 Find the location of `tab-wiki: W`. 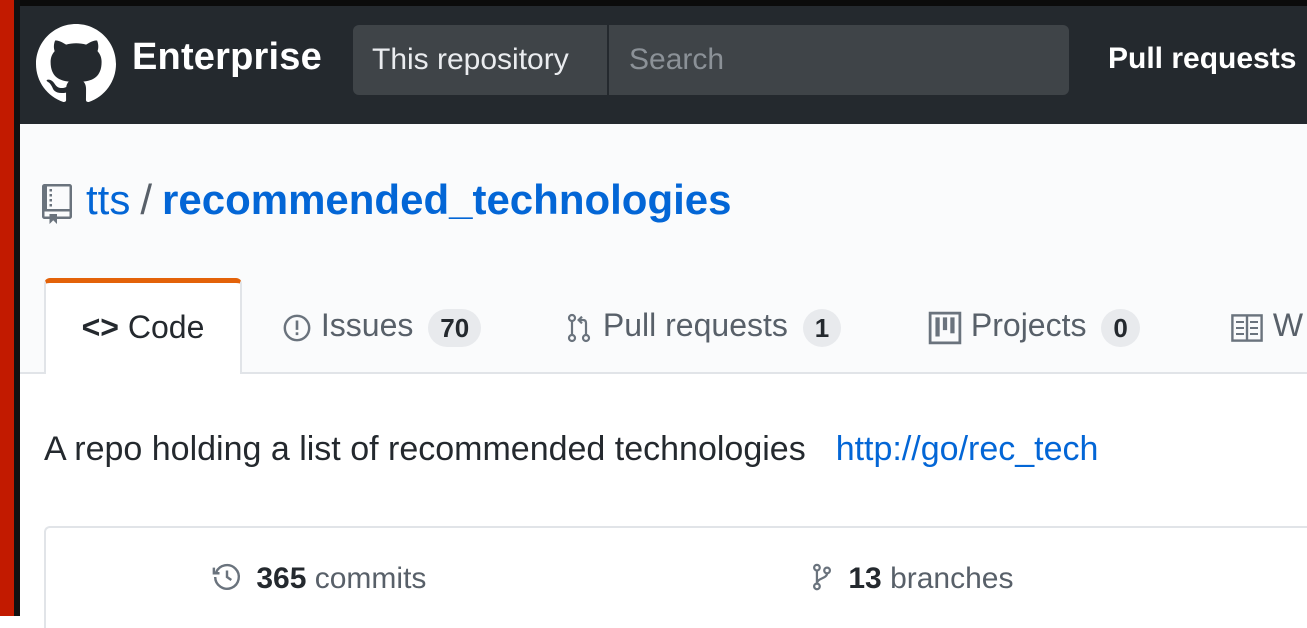

tab-wiki: W is located at coordinates (1266, 325).